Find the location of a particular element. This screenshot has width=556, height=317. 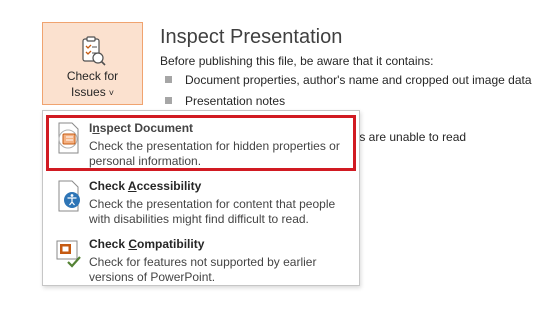

check-for-issues-button: Check for Issues ˅ is located at coordinates (92, 63).